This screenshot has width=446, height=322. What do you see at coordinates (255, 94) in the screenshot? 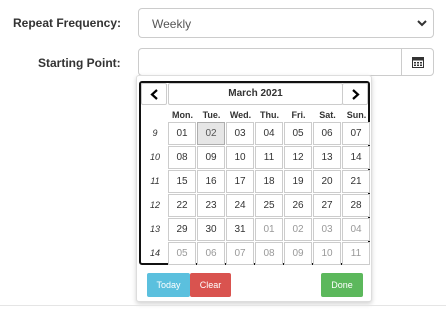
I see `month-title: March 2021` at bounding box center [255, 94].